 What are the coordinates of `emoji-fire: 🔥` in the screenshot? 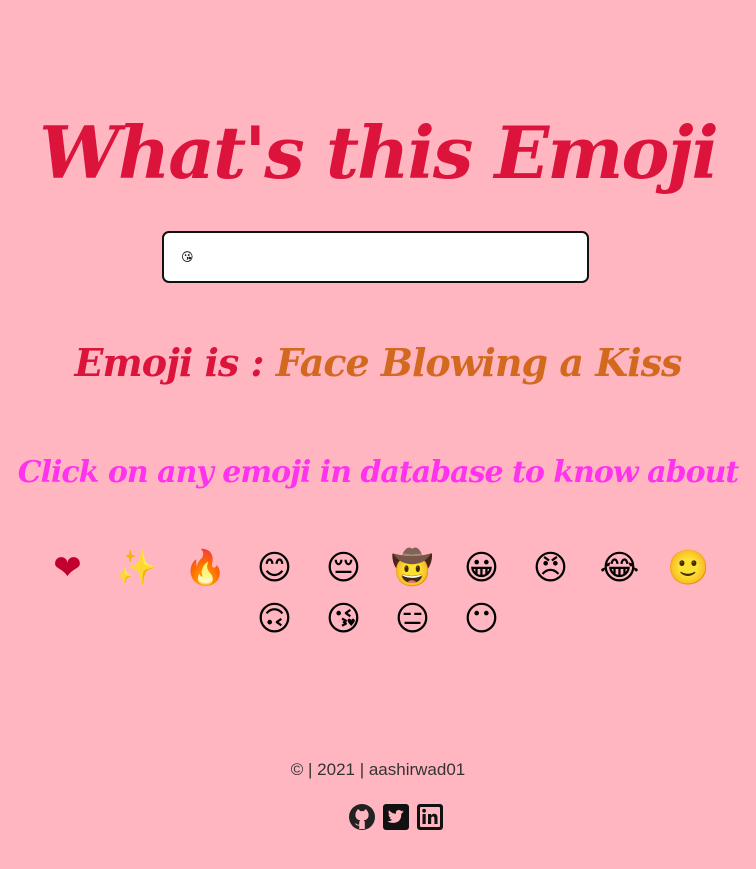 It's located at (205, 568).